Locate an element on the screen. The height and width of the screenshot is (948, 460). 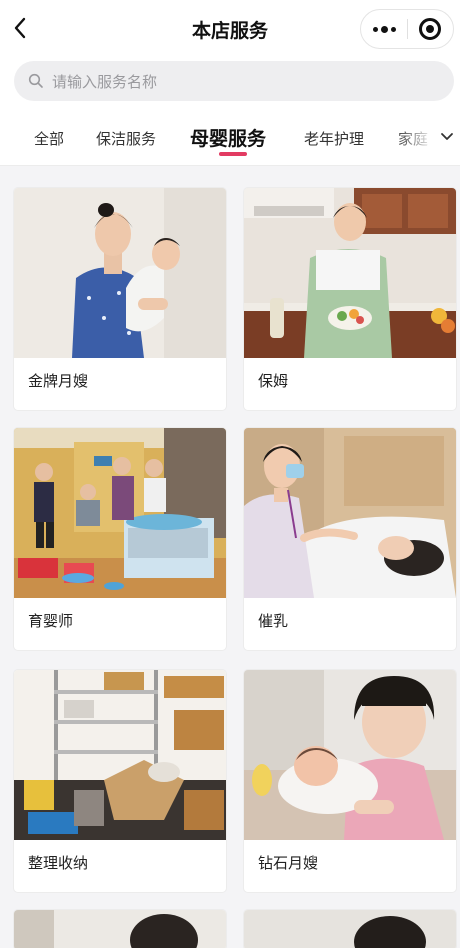
service-card-diamond-nanny: 钻石月嫂 is located at coordinates (350, 781).